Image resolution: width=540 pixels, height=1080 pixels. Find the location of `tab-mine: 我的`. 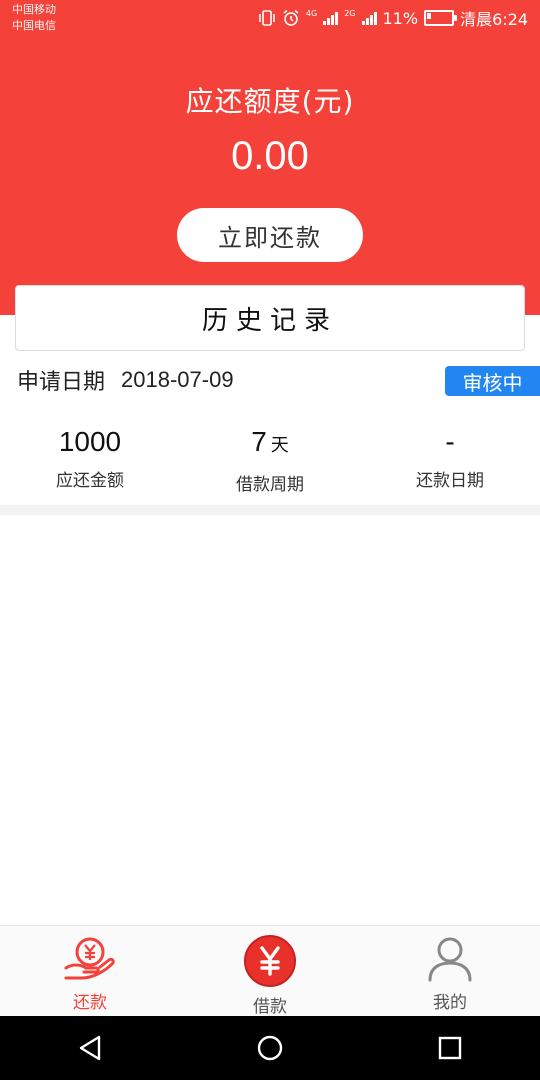

tab-mine: 我的 is located at coordinates (450, 971).